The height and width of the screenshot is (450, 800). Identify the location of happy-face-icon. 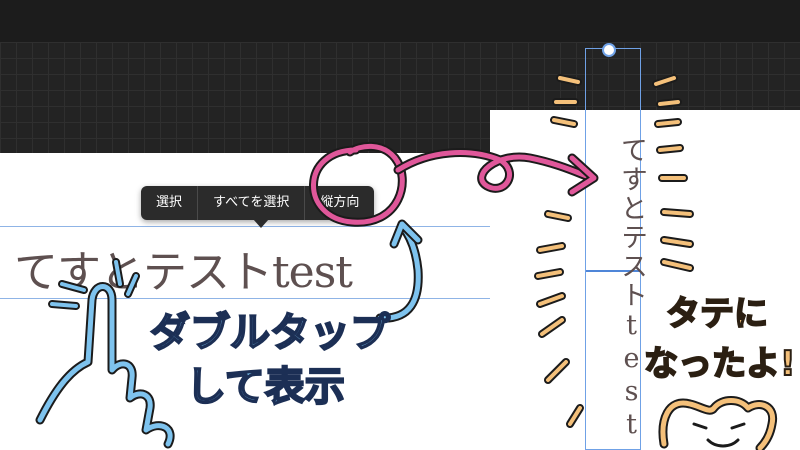
(718, 423).